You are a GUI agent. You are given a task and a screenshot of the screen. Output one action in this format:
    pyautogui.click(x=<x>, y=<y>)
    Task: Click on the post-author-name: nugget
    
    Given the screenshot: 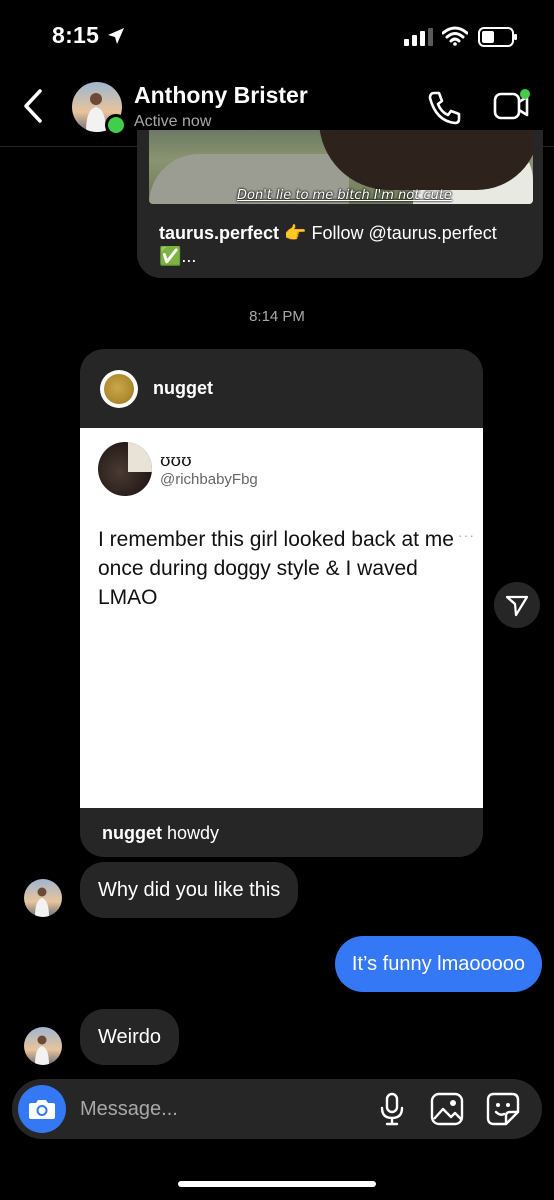 What is the action you would take?
    pyautogui.click(x=183, y=388)
    